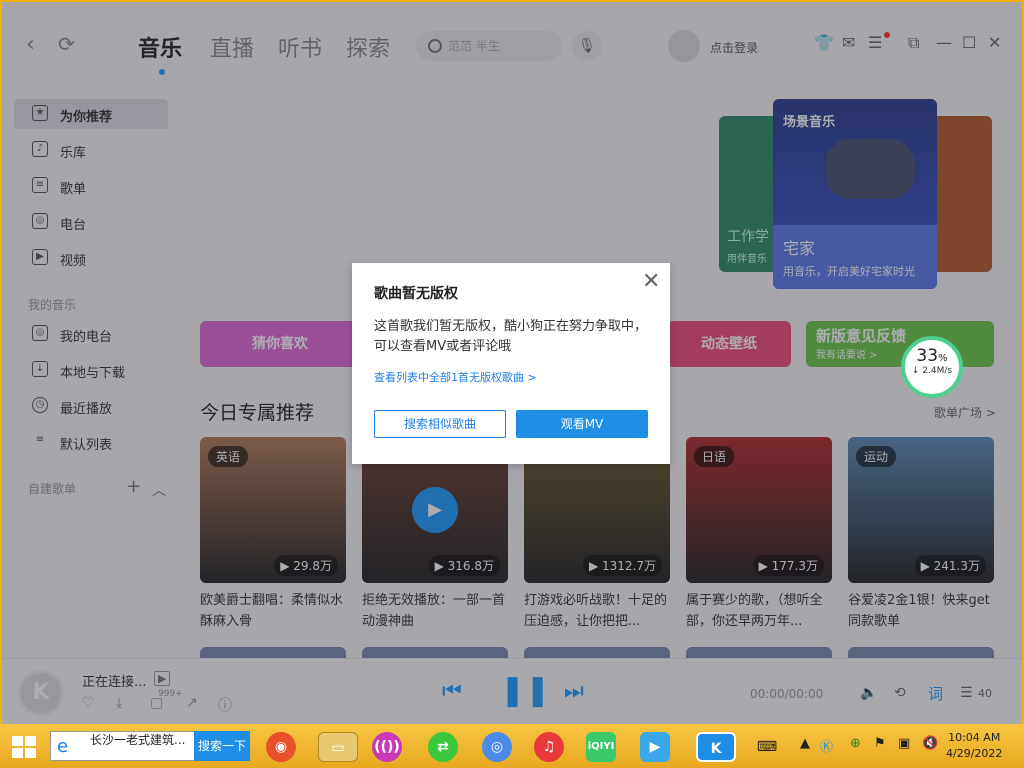 Image resolution: width=1024 pixels, height=768 pixels. What do you see at coordinates (974, 753) in the screenshot?
I see `clock-date: 4/29/2022` at bounding box center [974, 753].